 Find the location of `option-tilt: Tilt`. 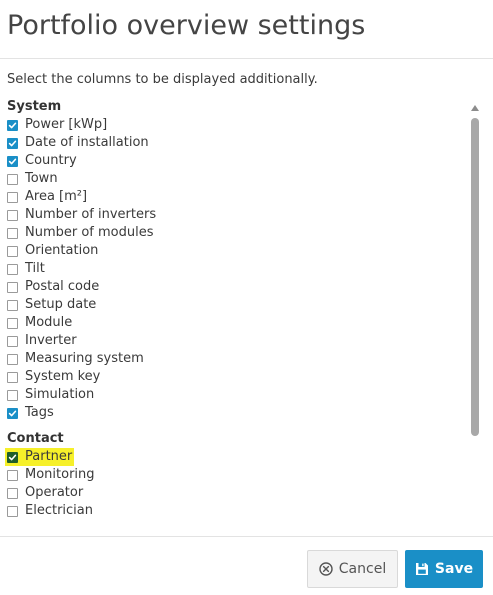

option-tilt: Tilt is located at coordinates (26, 269).